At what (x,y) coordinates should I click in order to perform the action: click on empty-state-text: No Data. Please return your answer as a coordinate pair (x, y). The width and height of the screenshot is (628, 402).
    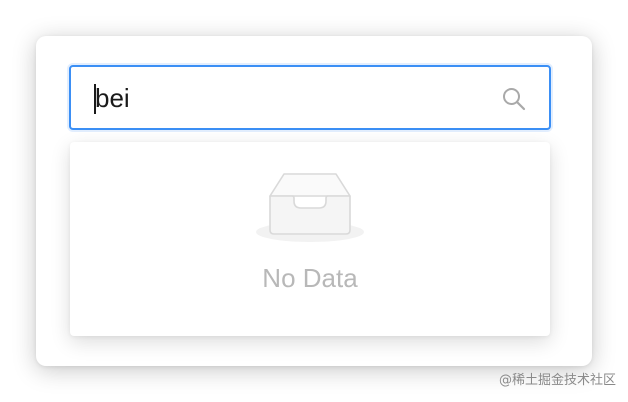
    Looking at the image, I should click on (310, 278).